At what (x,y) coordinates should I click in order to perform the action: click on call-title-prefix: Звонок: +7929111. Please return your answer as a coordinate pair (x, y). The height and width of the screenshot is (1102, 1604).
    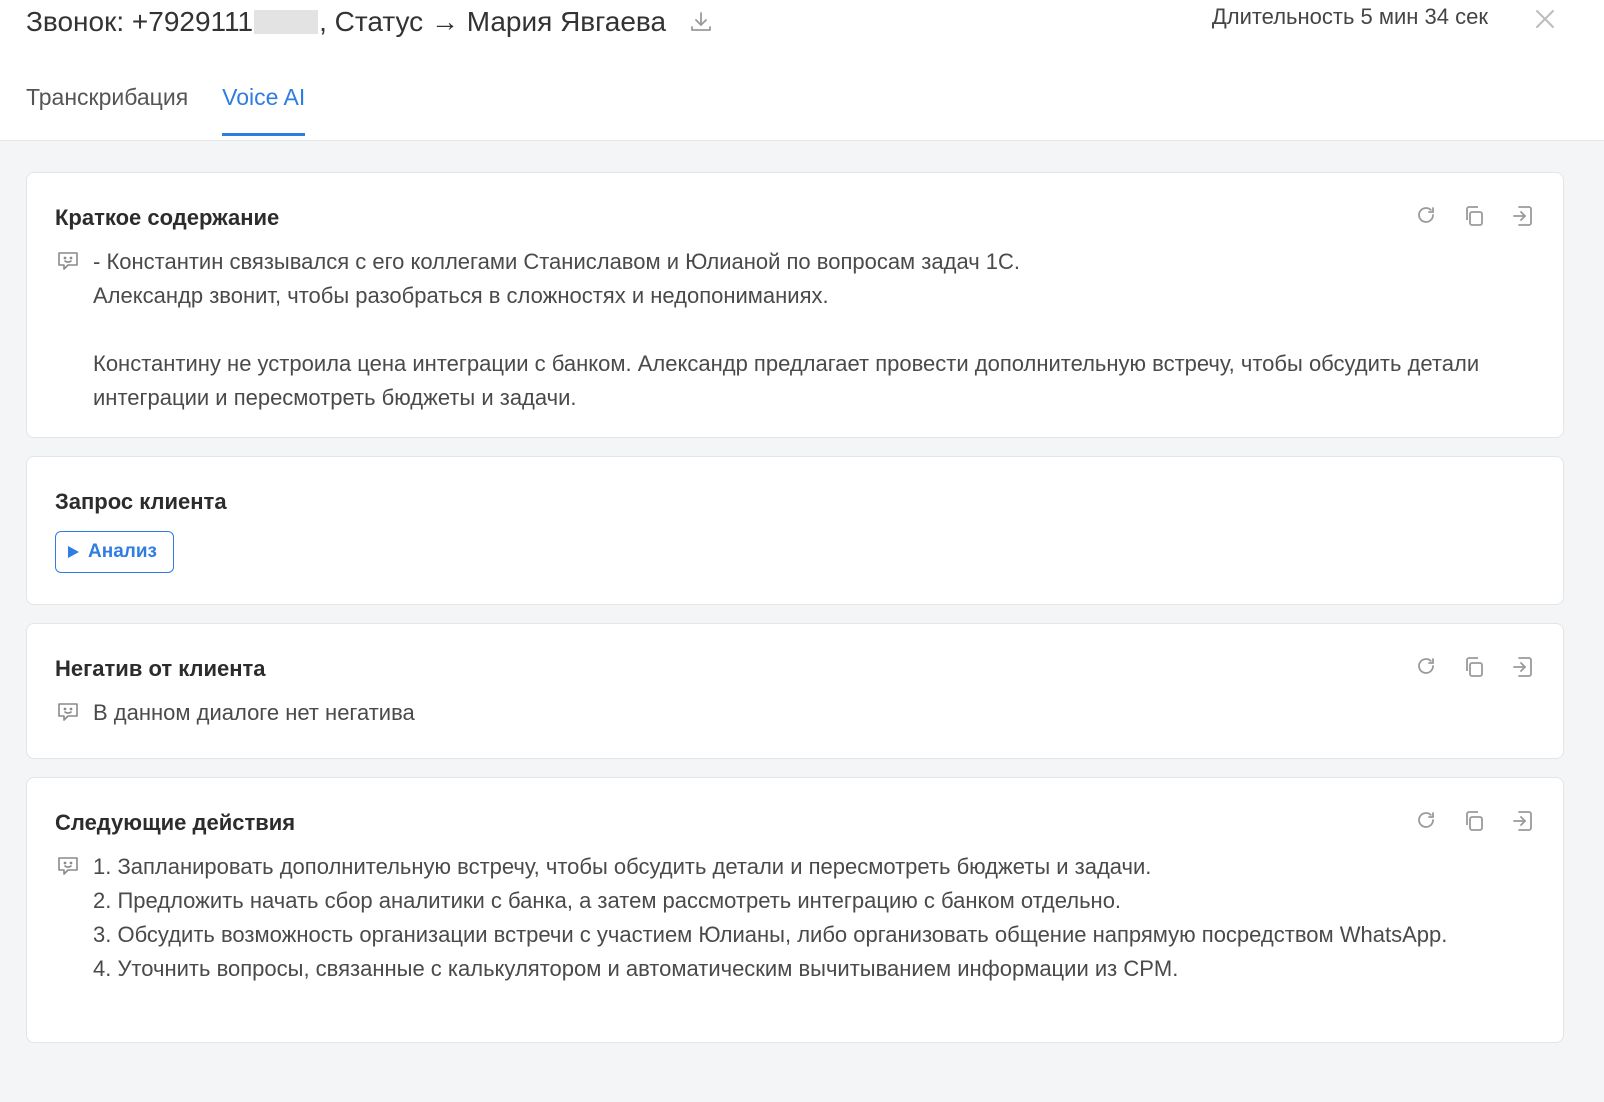
    Looking at the image, I should click on (140, 21).